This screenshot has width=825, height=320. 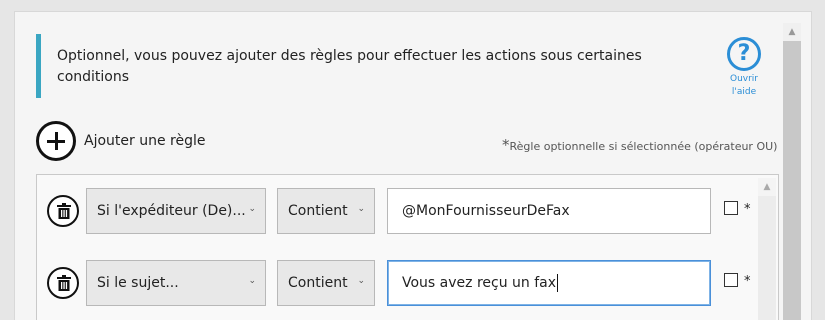 I want to click on operator-select-1: Contient ⌄, so click(x=326, y=211).